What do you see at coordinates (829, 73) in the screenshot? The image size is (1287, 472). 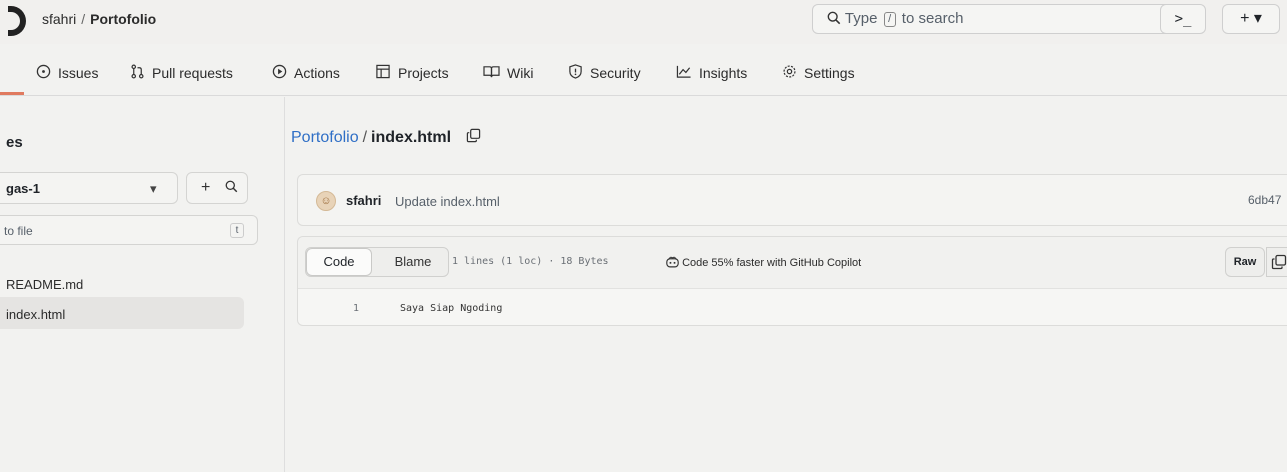 I see `tab-label: Settings` at bounding box center [829, 73].